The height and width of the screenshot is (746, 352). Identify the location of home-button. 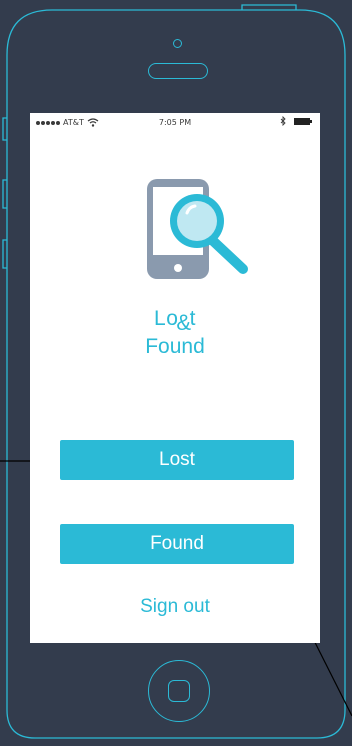
(179, 691).